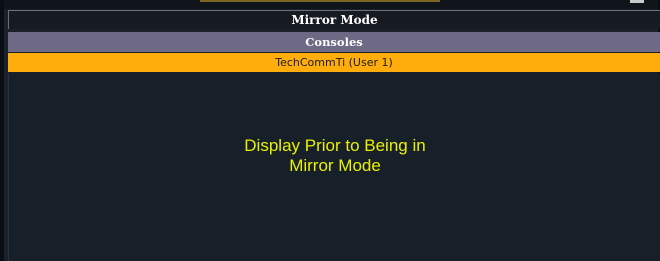 The image size is (660, 261). I want to click on caption-line-1: Display Prior to Being in, so click(335, 145).